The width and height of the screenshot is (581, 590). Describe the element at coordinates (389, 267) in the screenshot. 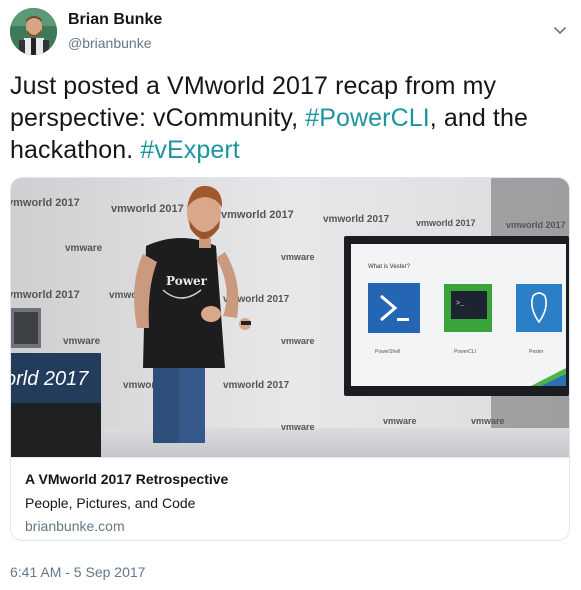

I see `screen-heading: What is Vester?` at that location.